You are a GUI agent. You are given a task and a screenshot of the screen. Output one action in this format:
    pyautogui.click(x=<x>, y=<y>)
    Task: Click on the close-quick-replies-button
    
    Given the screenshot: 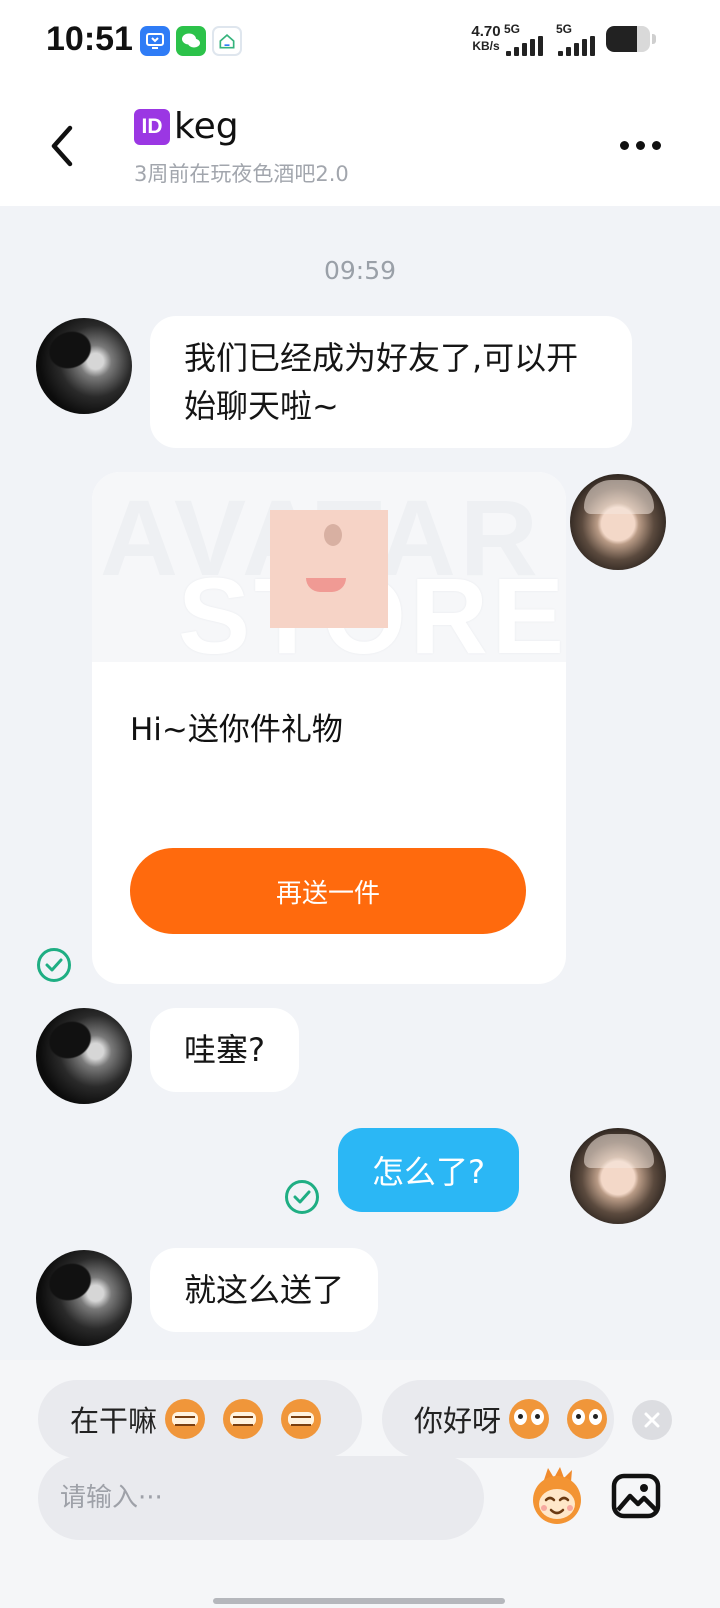 What is the action you would take?
    pyautogui.click(x=652, y=1420)
    